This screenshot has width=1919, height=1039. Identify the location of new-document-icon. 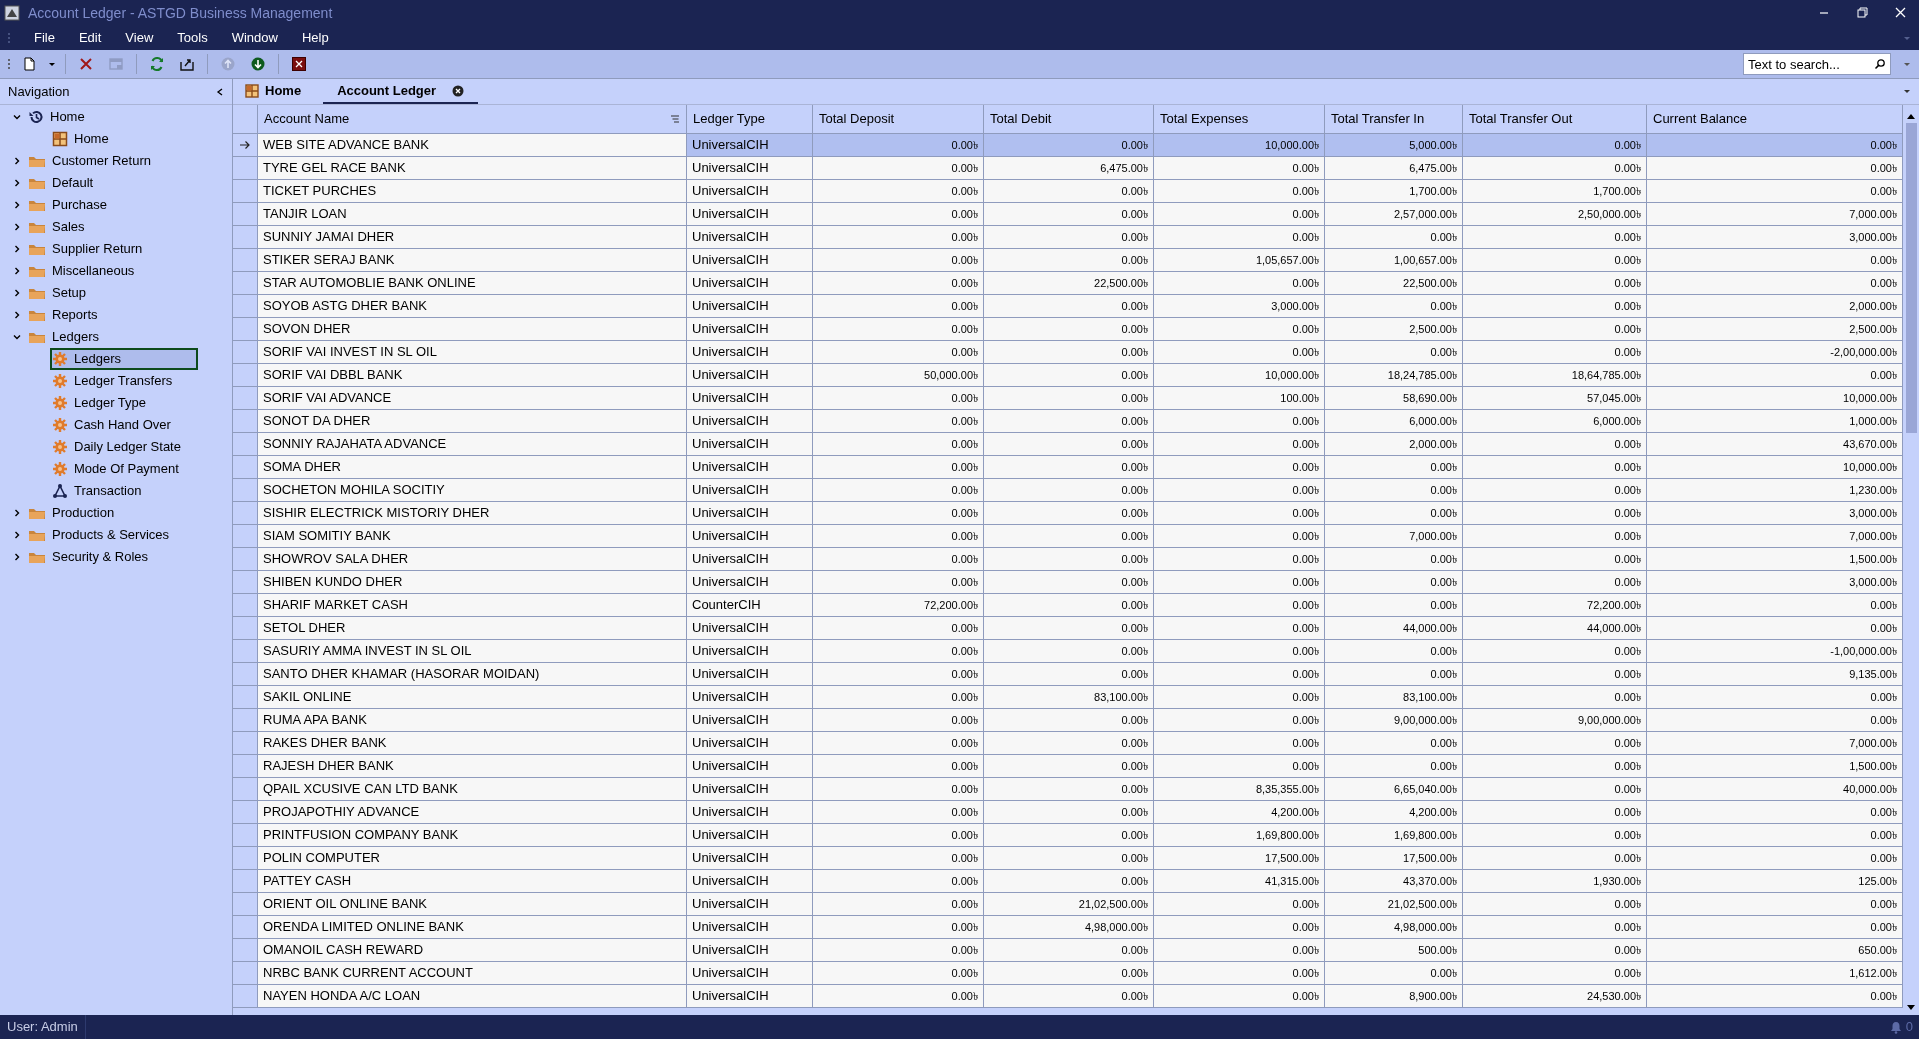
(29, 64).